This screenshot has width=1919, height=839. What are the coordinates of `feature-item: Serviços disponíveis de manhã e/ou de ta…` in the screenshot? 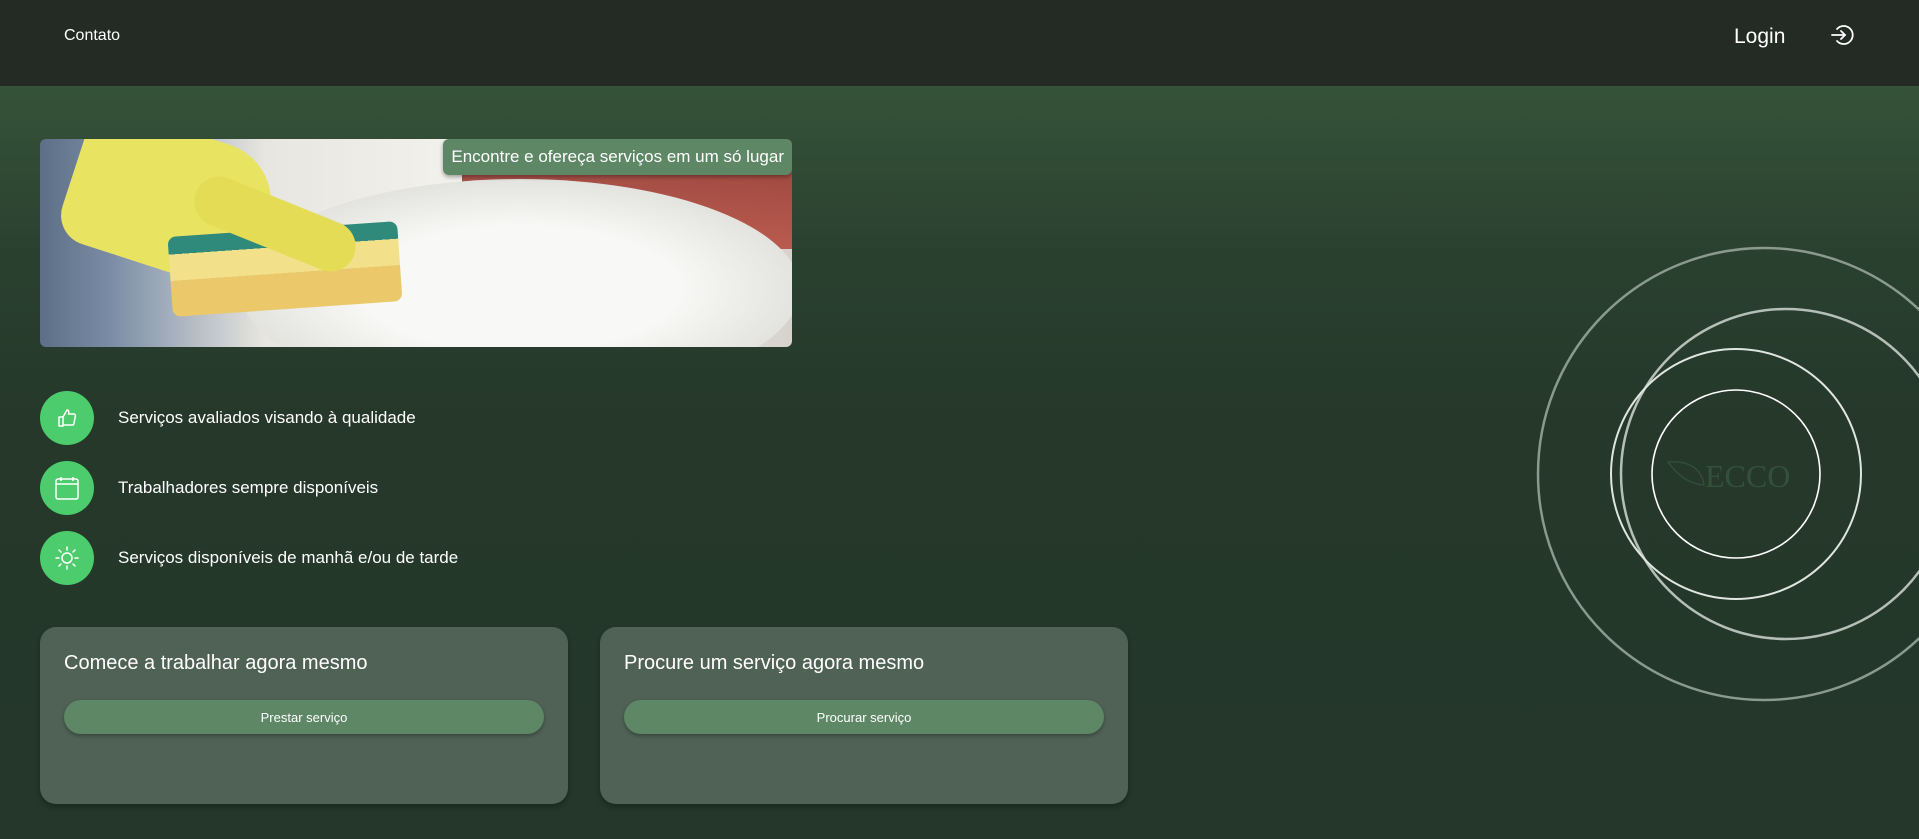 It's located at (249, 558).